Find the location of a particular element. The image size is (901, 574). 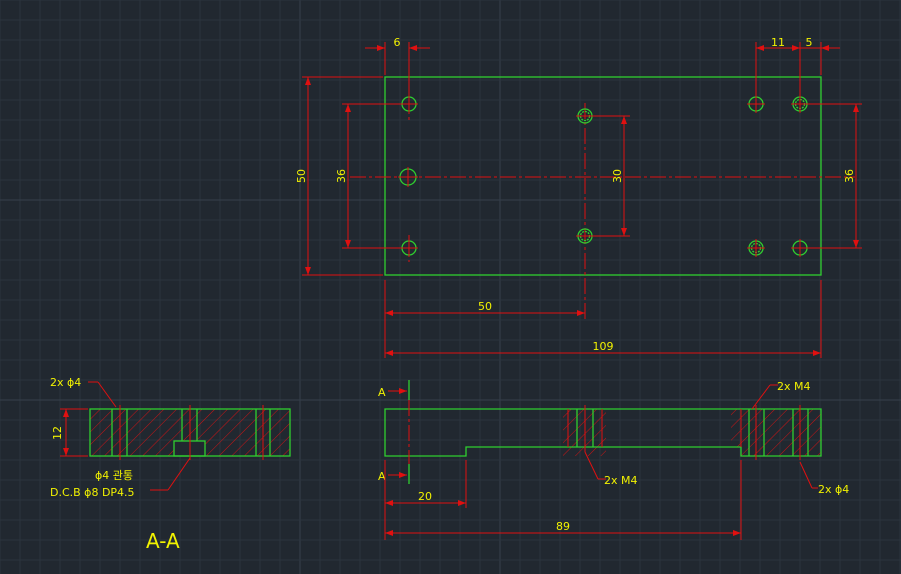

dim-label-5: 5 is located at coordinates (809, 42).